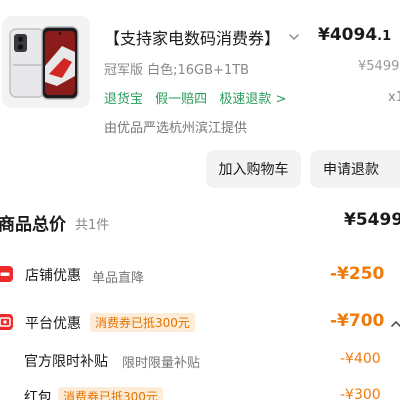 The width and height of the screenshot is (400, 400). What do you see at coordinates (53, 324) in the screenshot?
I see `platform-discount-title: 平台优惠` at bounding box center [53, 324].